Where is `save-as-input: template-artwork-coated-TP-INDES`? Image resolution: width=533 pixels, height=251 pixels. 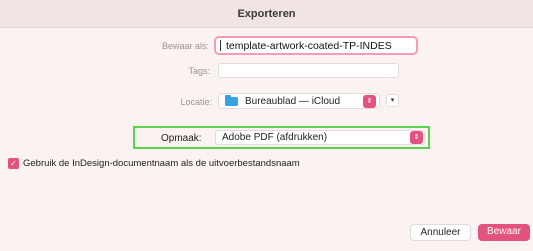
save-as-input: template-artwork-coated-TP-INDES is located at coordinates (316, 45).